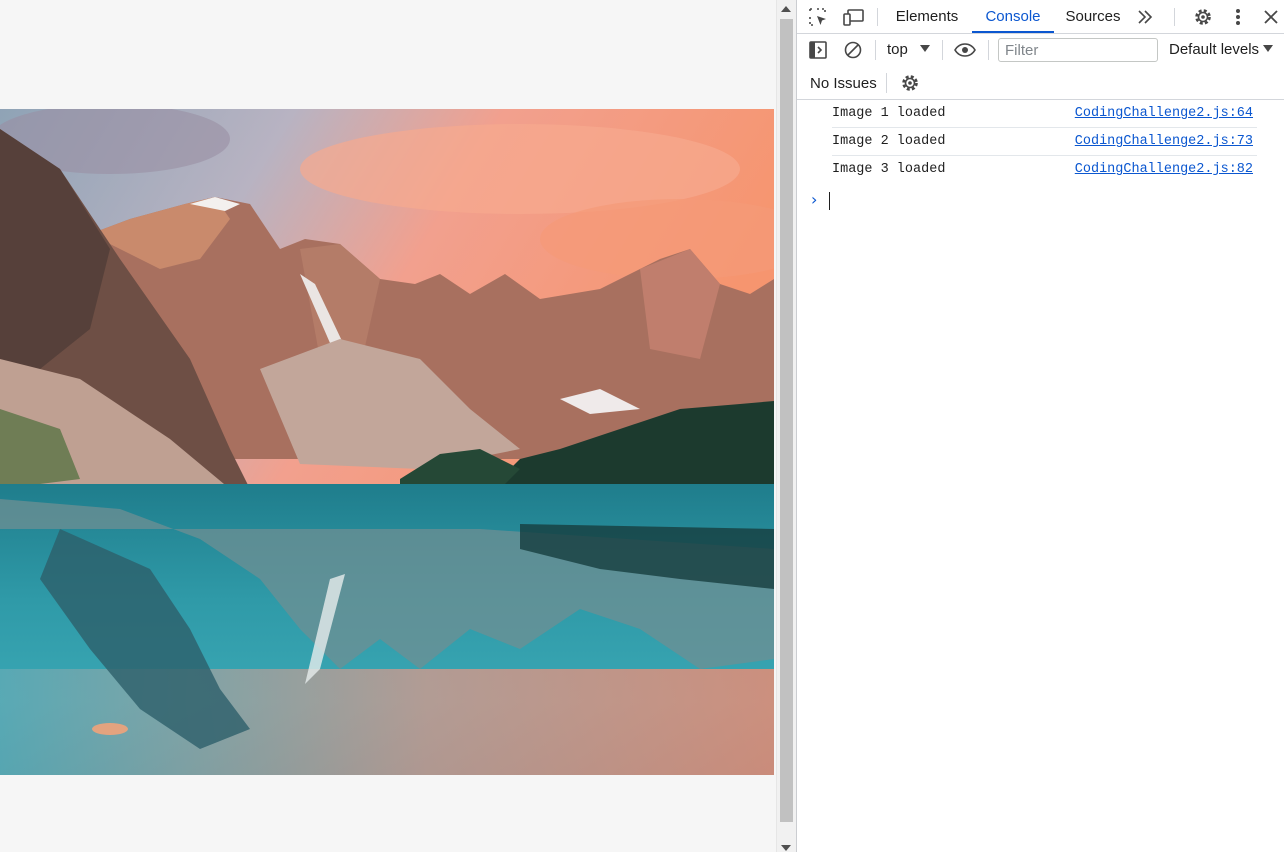  I want to click on gear-icon, so click(1203, 17).